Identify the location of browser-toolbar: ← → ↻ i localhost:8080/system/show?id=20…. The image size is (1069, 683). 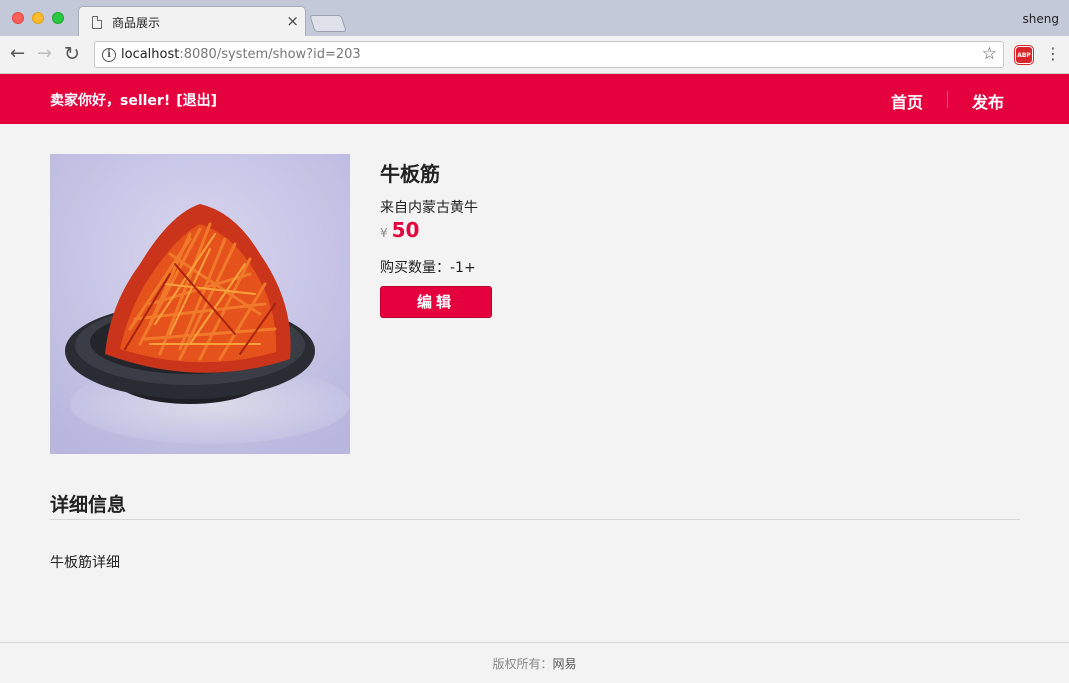
(534, 55).